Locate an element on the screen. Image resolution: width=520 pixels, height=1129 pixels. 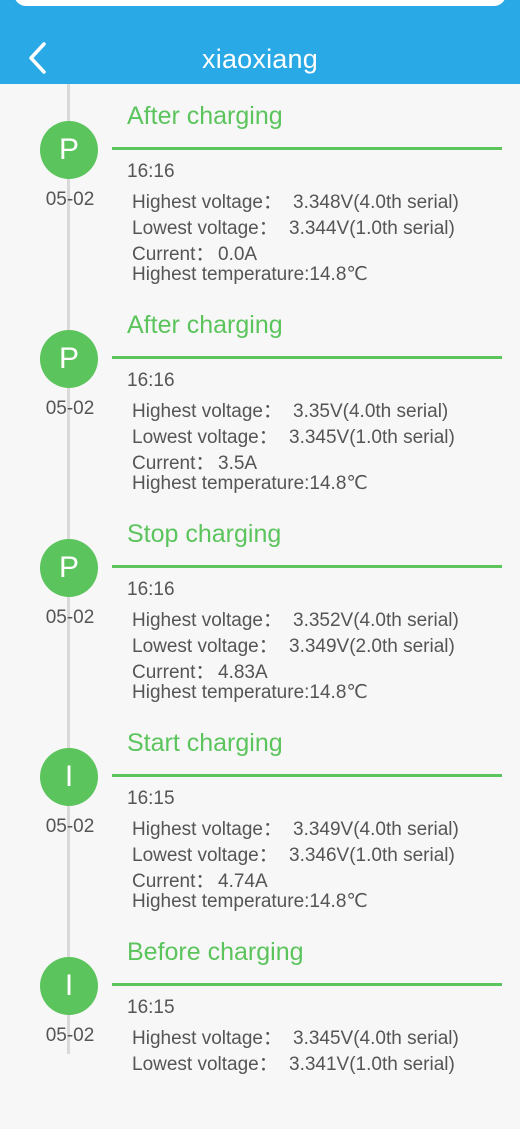
lowest-voltage-value: 3.345V(1.0th serial) is located at coordinates (372, 437).